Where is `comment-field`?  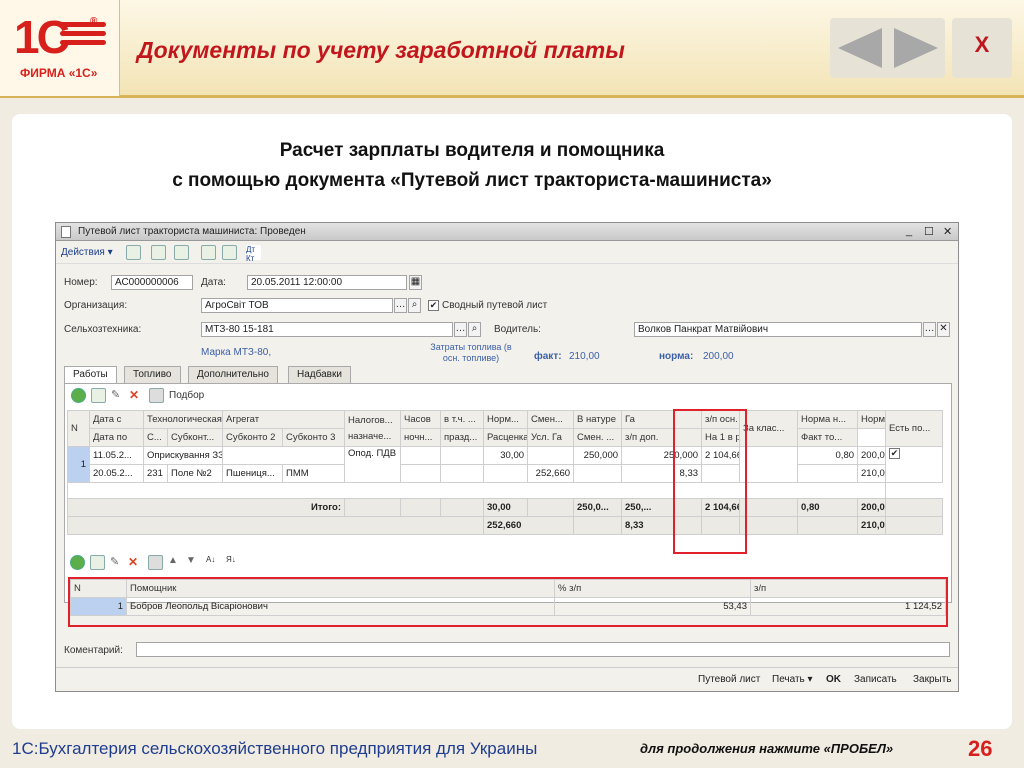
comment-field is located at coordinates (543, 649).